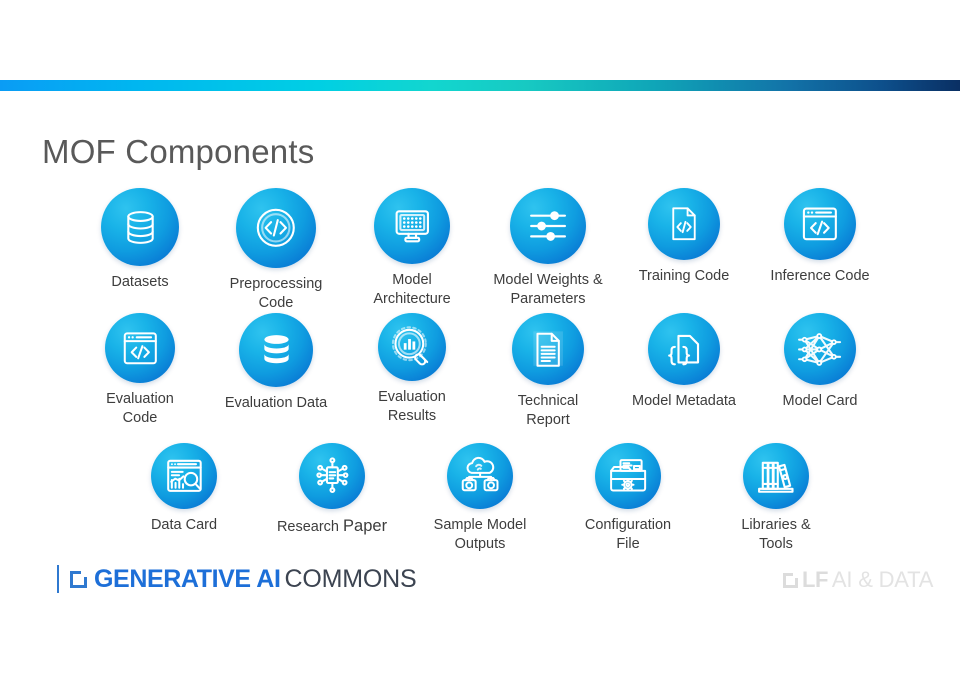 Image resolution: width=960 pixels, height=676 pixels. I want to click on top-gradient-bar, so click(480, 85).